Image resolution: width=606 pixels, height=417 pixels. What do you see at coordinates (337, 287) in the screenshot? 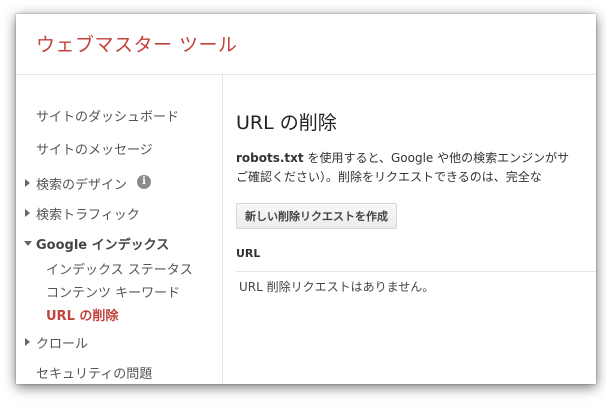
I see `empty-state-message: URL 削除リクエストはありません。` at bounding box center [337, 287].